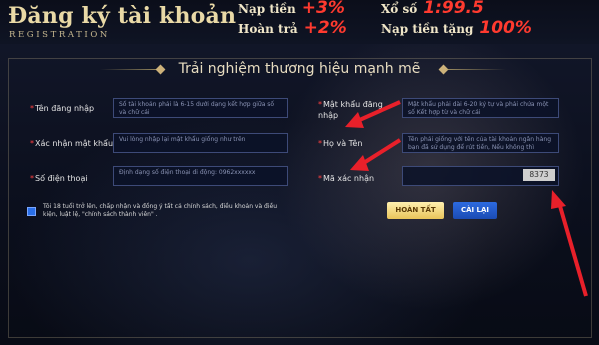 The image size is (599, 345). Describe the element at coordinates (373, 114) in the screenshot. I see `arrow-to-password` at that location.